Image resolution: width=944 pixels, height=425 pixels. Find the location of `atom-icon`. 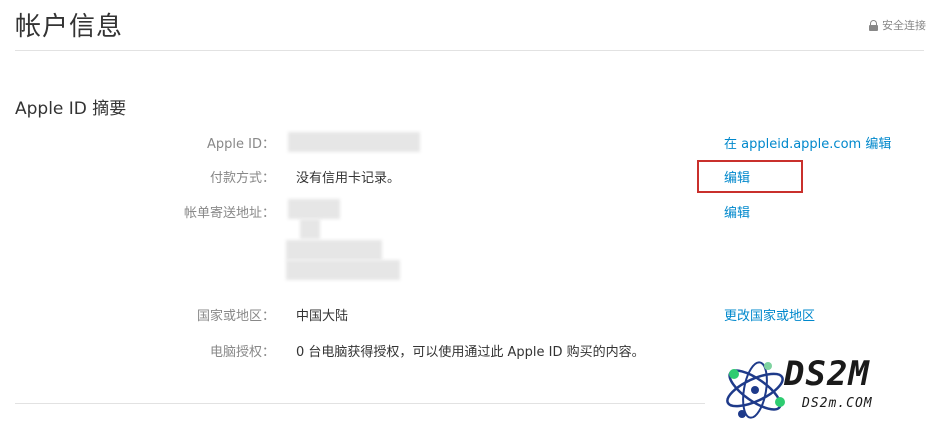

atom-icon is located at coordinates (755, 390).